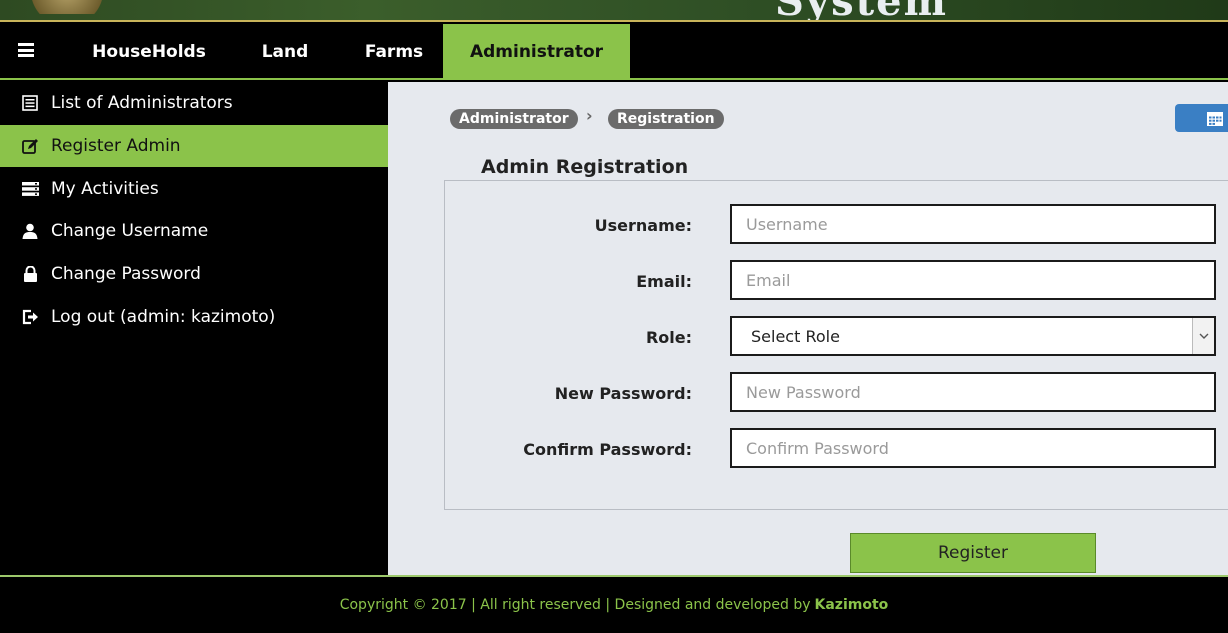 The height and width of the screenshot is (633, 1228). I want to click on sidebar-item-label: Log out (admin: kazimoto), so click(163, 317).